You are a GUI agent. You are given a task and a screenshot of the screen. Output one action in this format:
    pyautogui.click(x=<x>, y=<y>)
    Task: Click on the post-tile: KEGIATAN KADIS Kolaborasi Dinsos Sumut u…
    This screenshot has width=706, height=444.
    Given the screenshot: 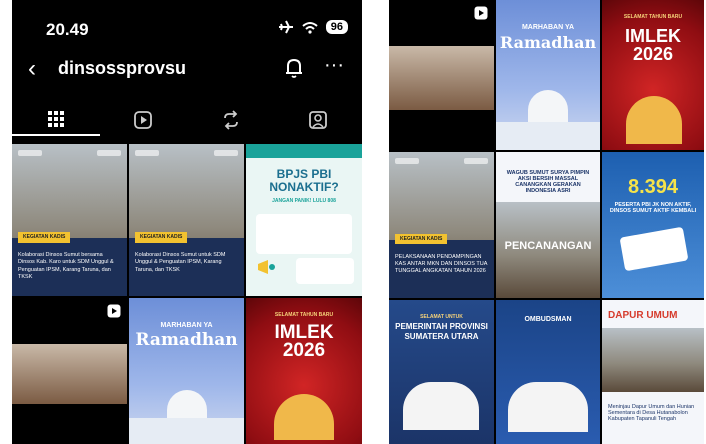 What is the action you would take?
    pyautogui.click(x=186, y=220)
    